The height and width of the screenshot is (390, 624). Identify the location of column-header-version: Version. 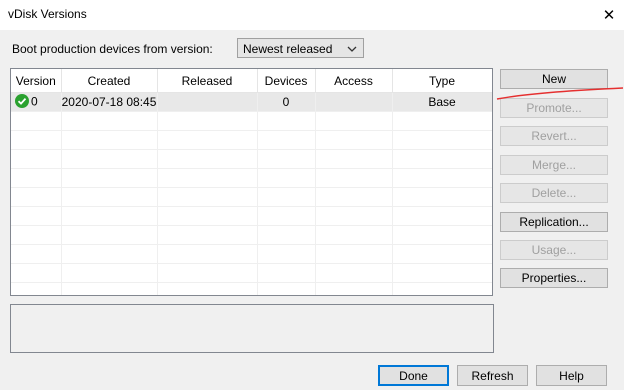
(36, 81).